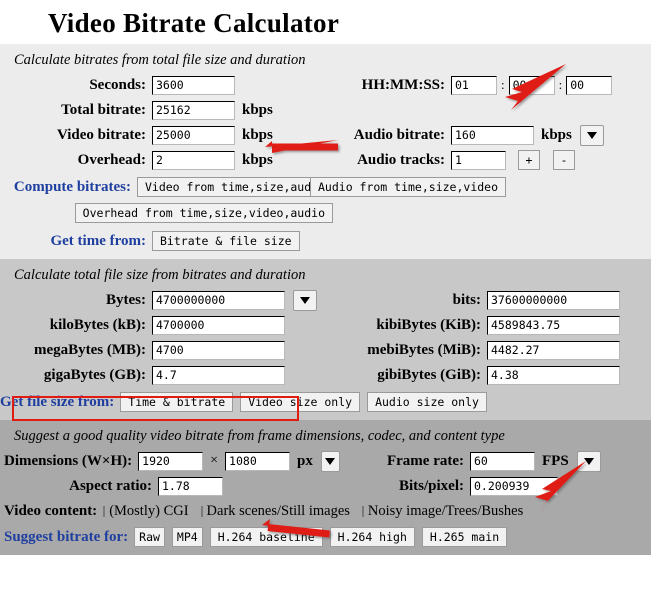 The height and width of the screenshot is (603, 651). What do you see at coordinates (101, 134) in the screenshot?
I see `video-bitrate-label: Video bitrate:` at bounding box center [101, 134].